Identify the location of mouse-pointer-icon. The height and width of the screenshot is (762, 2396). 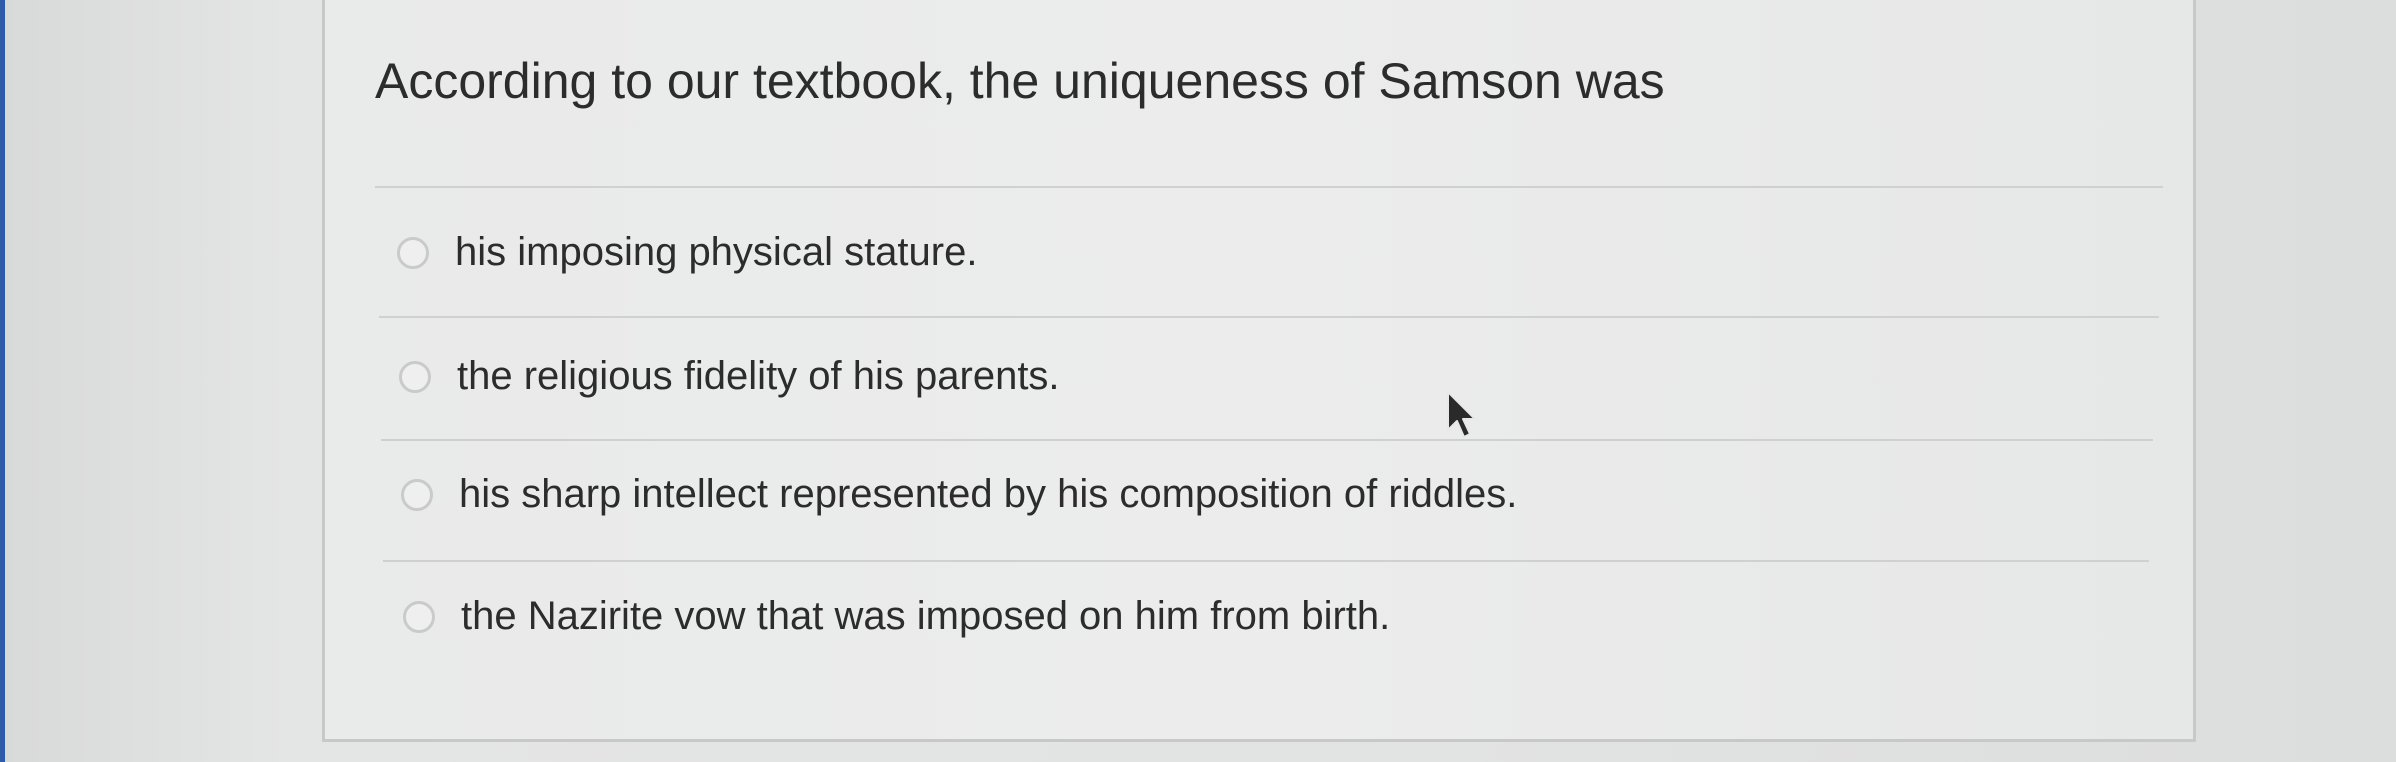
(1461, 414).